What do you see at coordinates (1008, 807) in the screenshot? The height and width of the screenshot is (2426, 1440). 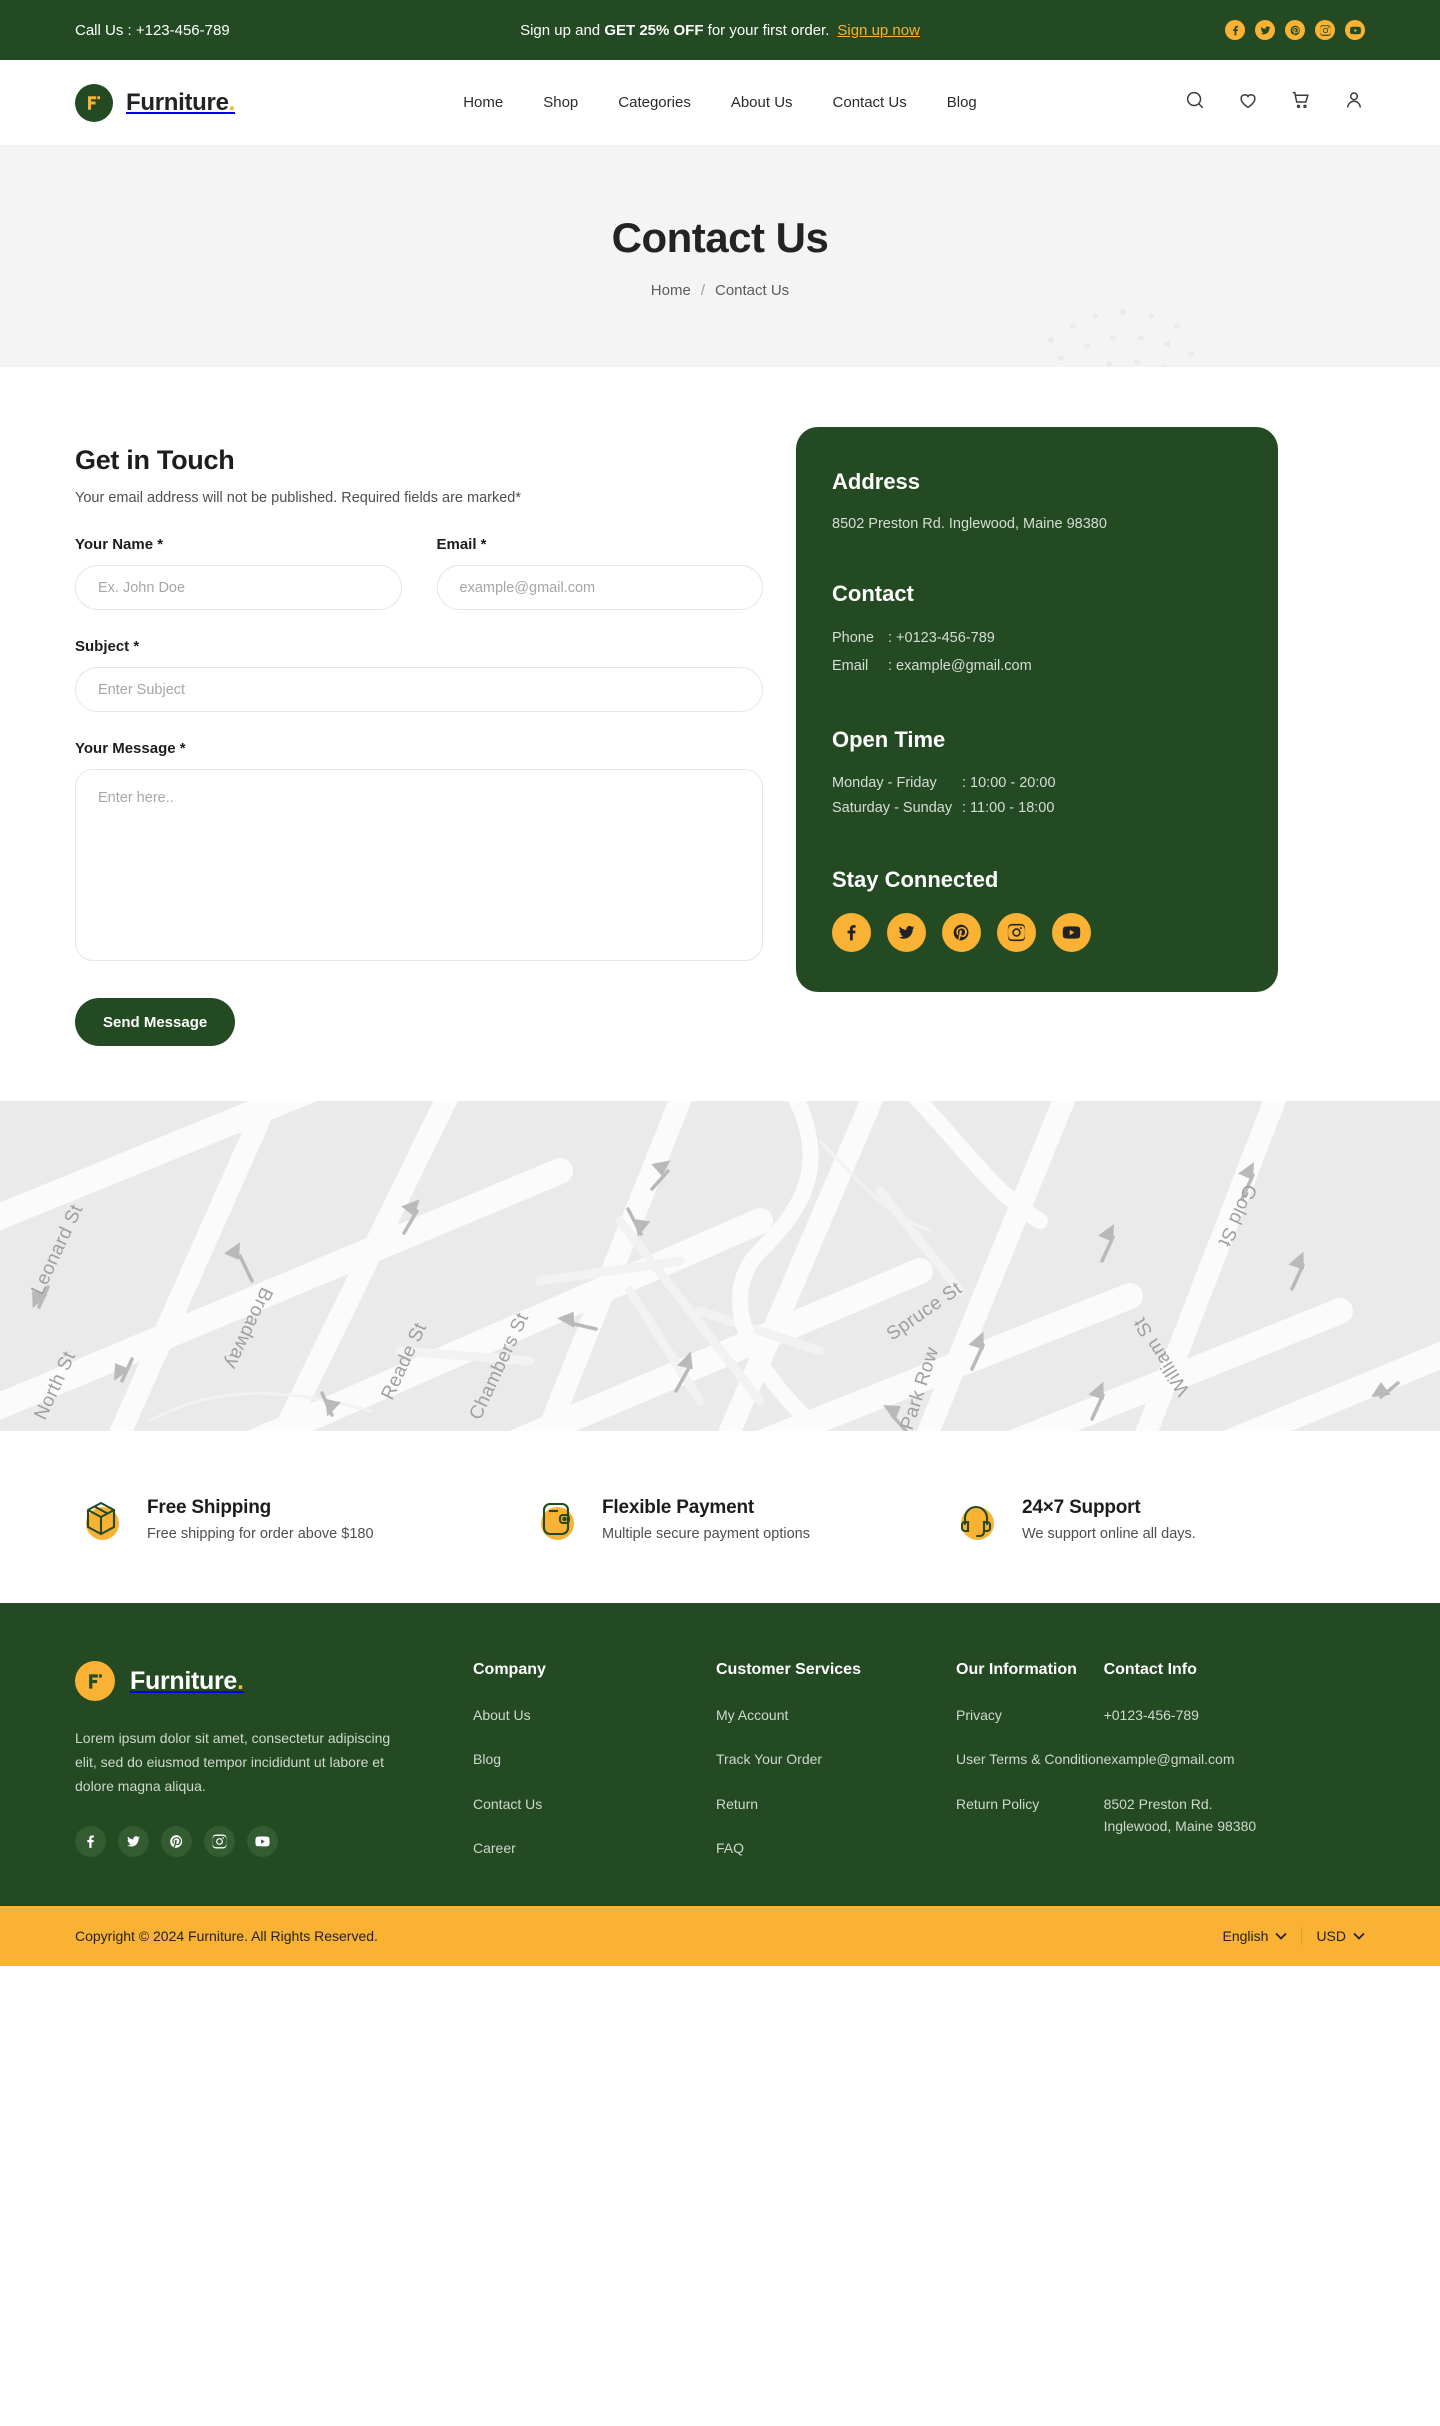 I see `weekend-value: : 11:00 - 18:00` at bounding box center [1008, 807].